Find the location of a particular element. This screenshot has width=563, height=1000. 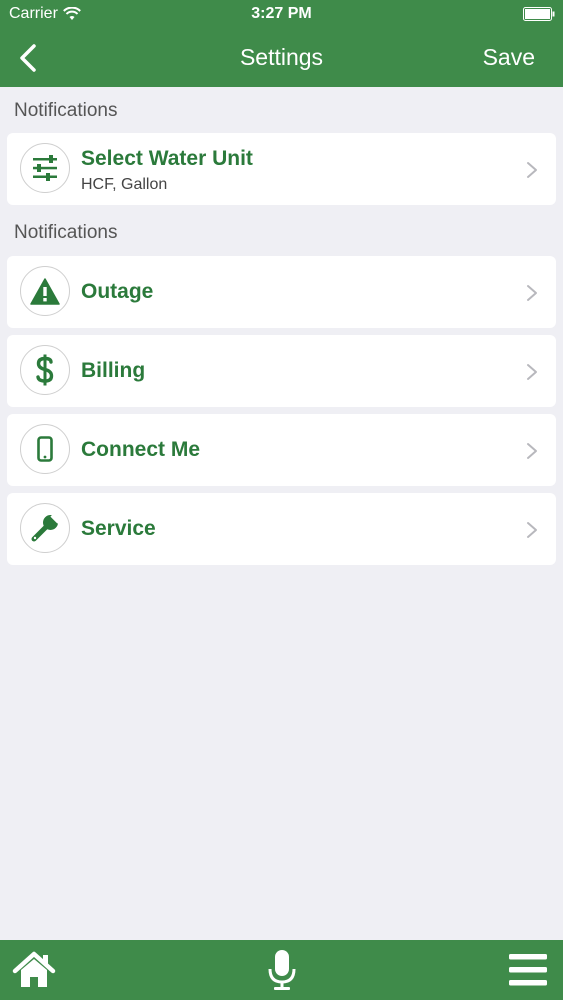

voice-tab is located at coordinates (282, 970).